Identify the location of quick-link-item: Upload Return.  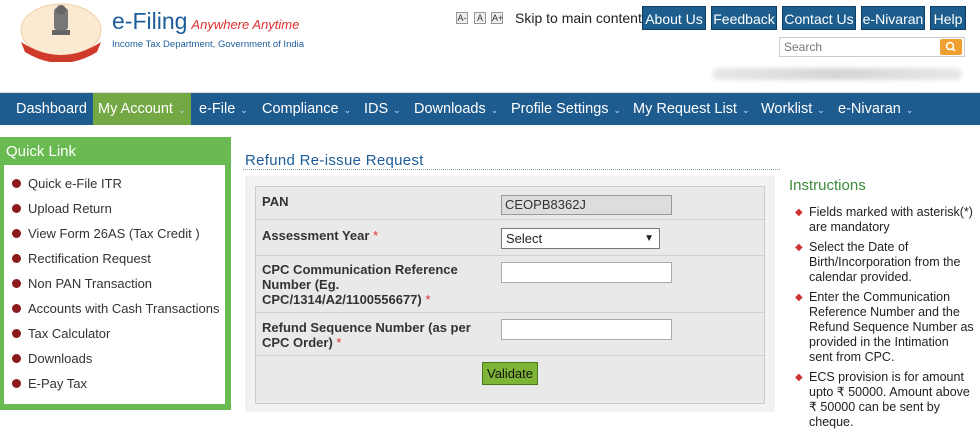
(62, 211).